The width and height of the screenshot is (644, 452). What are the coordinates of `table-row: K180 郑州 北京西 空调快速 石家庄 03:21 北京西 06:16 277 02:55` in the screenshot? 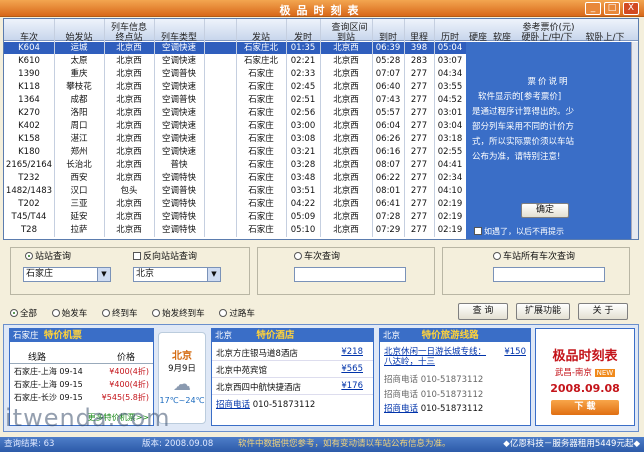 It's located at (235, 152).